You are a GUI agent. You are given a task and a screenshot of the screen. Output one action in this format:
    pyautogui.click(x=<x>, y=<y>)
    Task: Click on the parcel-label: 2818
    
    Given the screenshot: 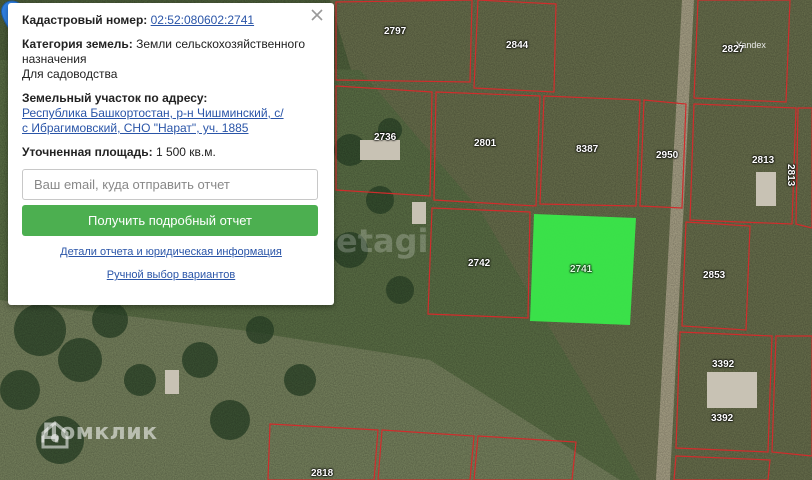 What is the action you would take?
    pyautogui.click(x=322, y=473)
    